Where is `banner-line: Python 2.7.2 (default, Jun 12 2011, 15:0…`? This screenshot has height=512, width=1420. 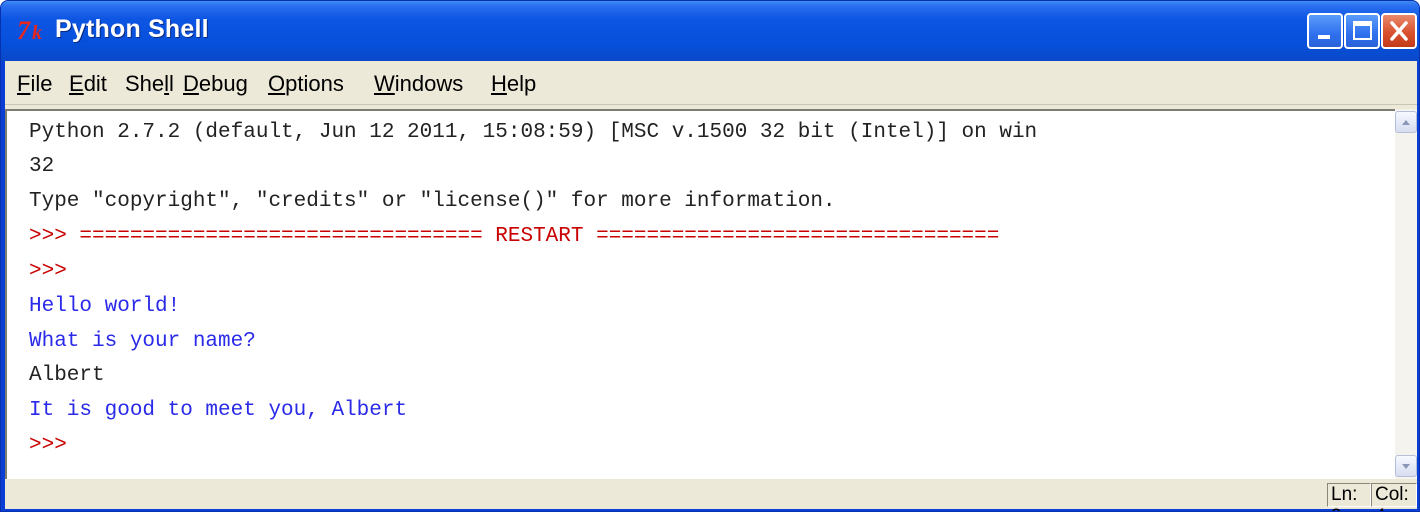 banner-line: Python 2.7.2 (default, Jun 12 2011, 15:0… is located at coordinates (533, 132).